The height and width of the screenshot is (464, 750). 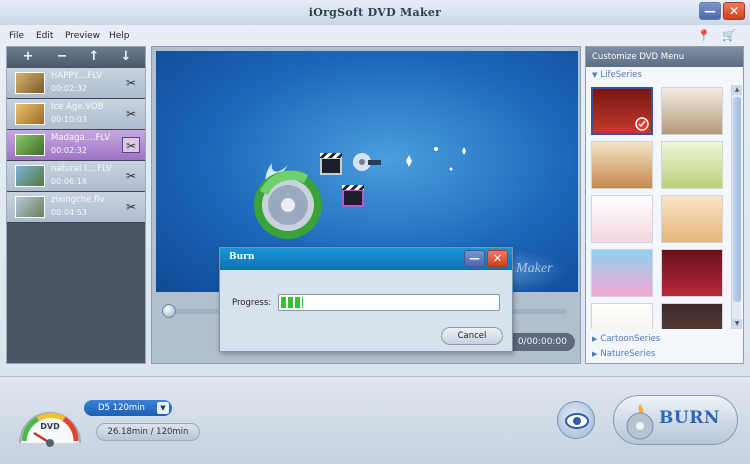 What do you see at coordinates (366, 259) in the screenshot?
I see `dialog-title-bar: Burn — ✕` at bounding box center [366, 259].